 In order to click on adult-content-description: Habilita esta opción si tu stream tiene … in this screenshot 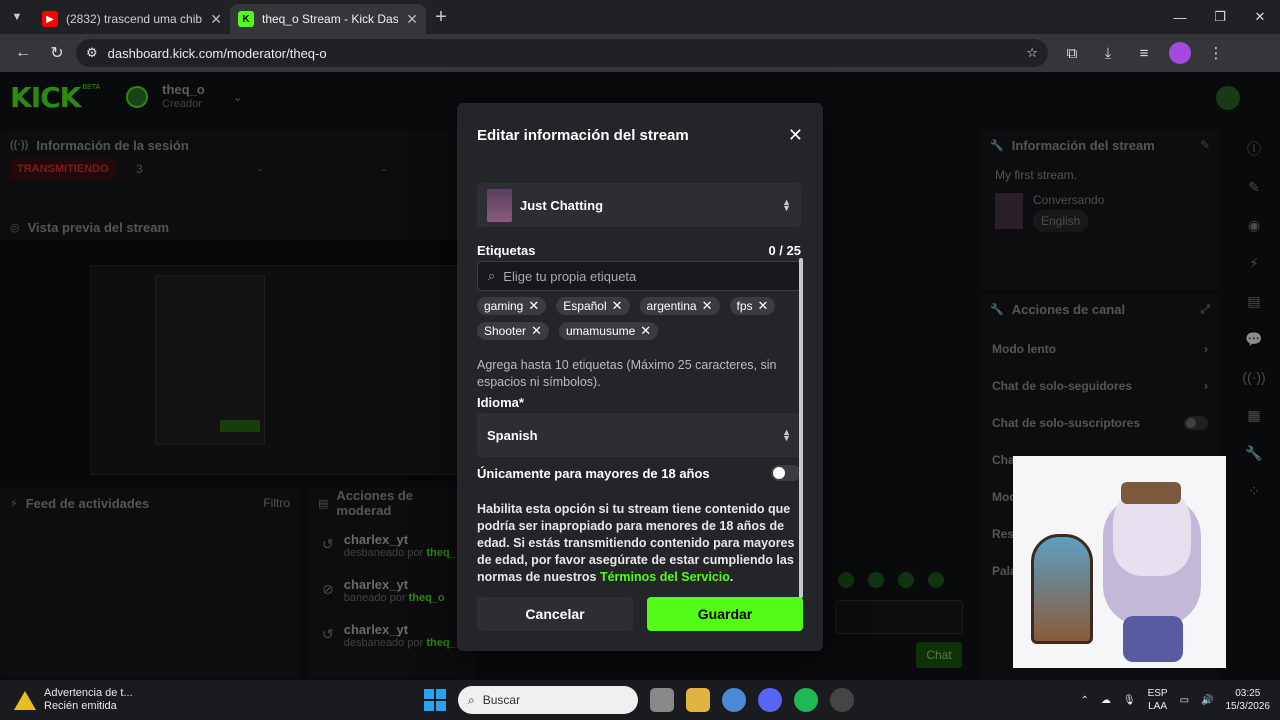, I will do `click(636, 543)`.